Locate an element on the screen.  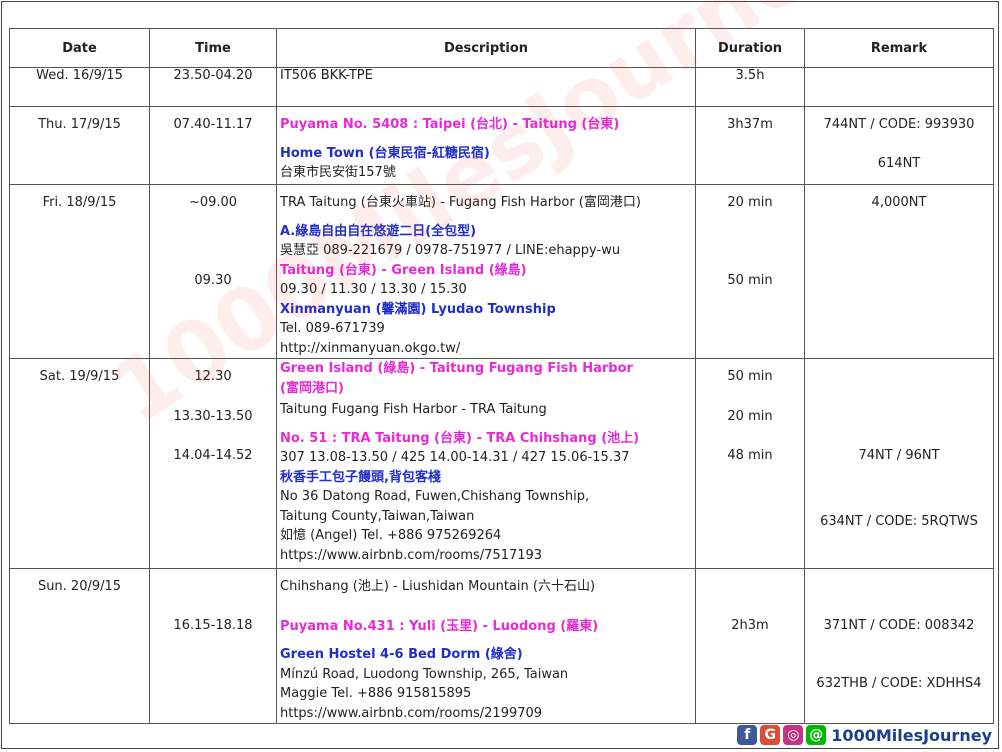
website-link: https://www.airbnb.com/rooms/7517193 is located at coordinates (487, 556).